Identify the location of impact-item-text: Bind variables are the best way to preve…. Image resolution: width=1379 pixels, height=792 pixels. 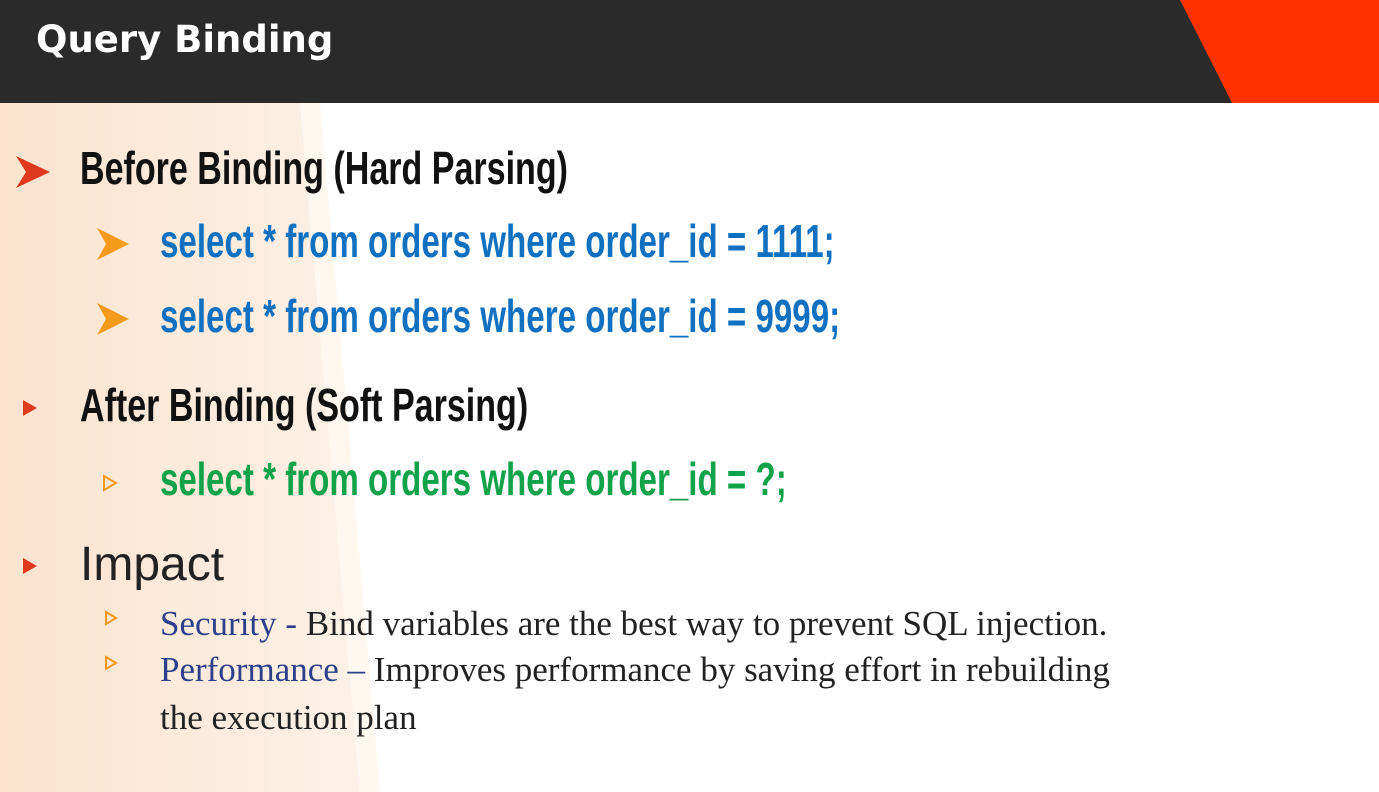
(702, 623).